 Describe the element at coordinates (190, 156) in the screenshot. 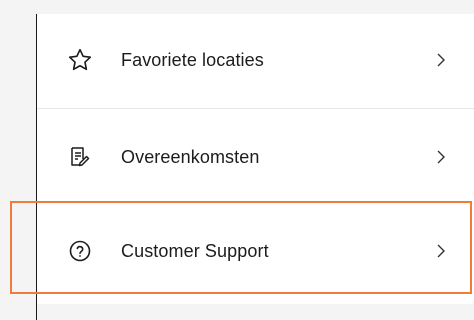

I see `menu-item-label: Overeenkomsten` at that location.